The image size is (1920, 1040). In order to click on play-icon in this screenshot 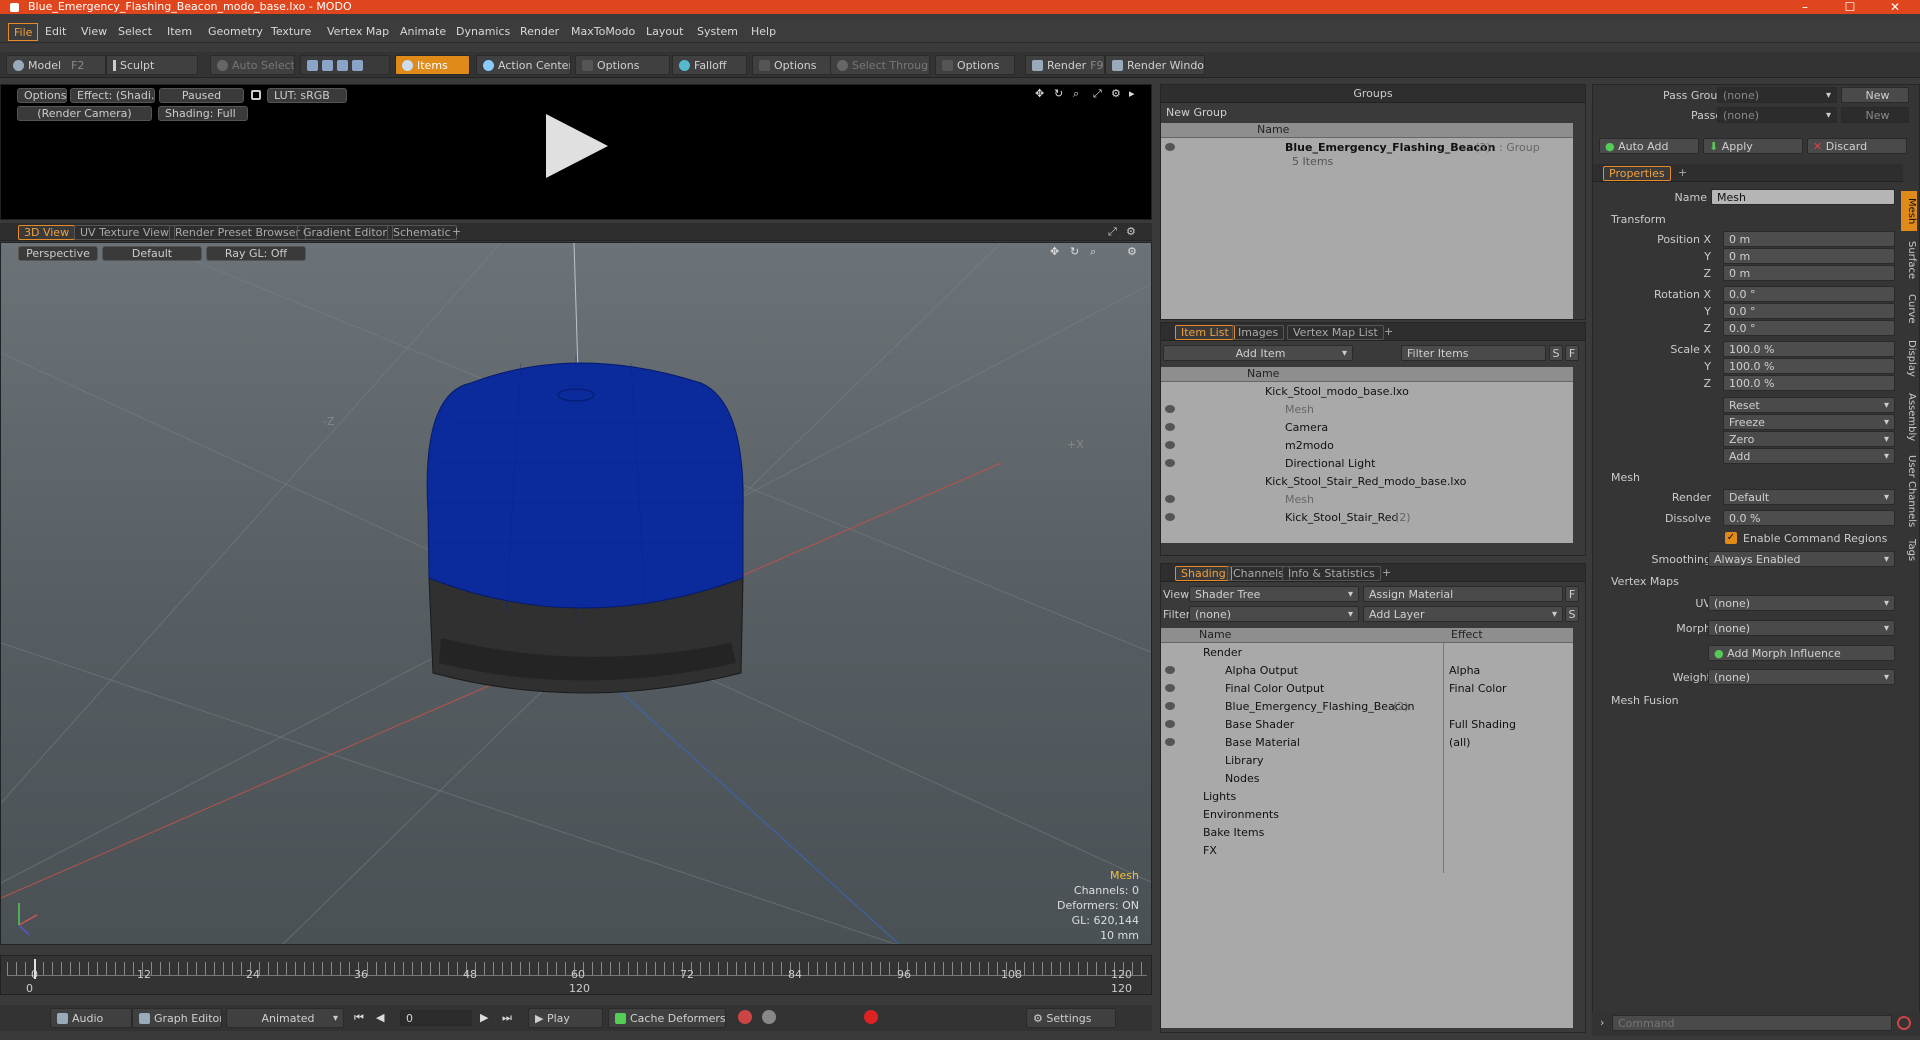, I will do `click(577, 146)`.